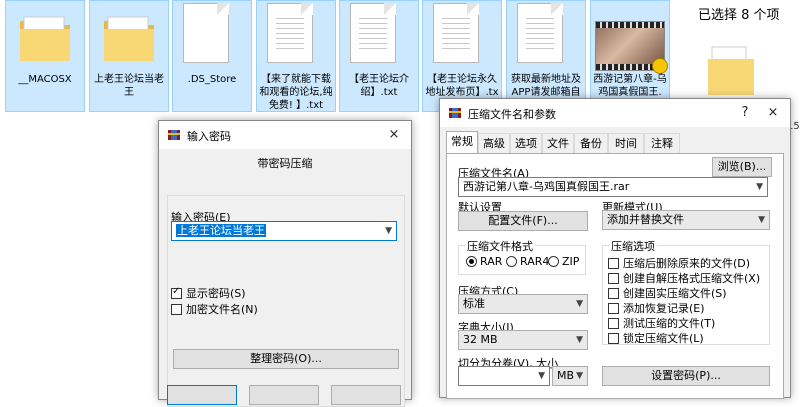 The height and width of the screenshot is (407, 800). What do you see at coordinates (526, 143) in the screenshot?
I see `tab-options: 选项` at bounding box center [526, 143].